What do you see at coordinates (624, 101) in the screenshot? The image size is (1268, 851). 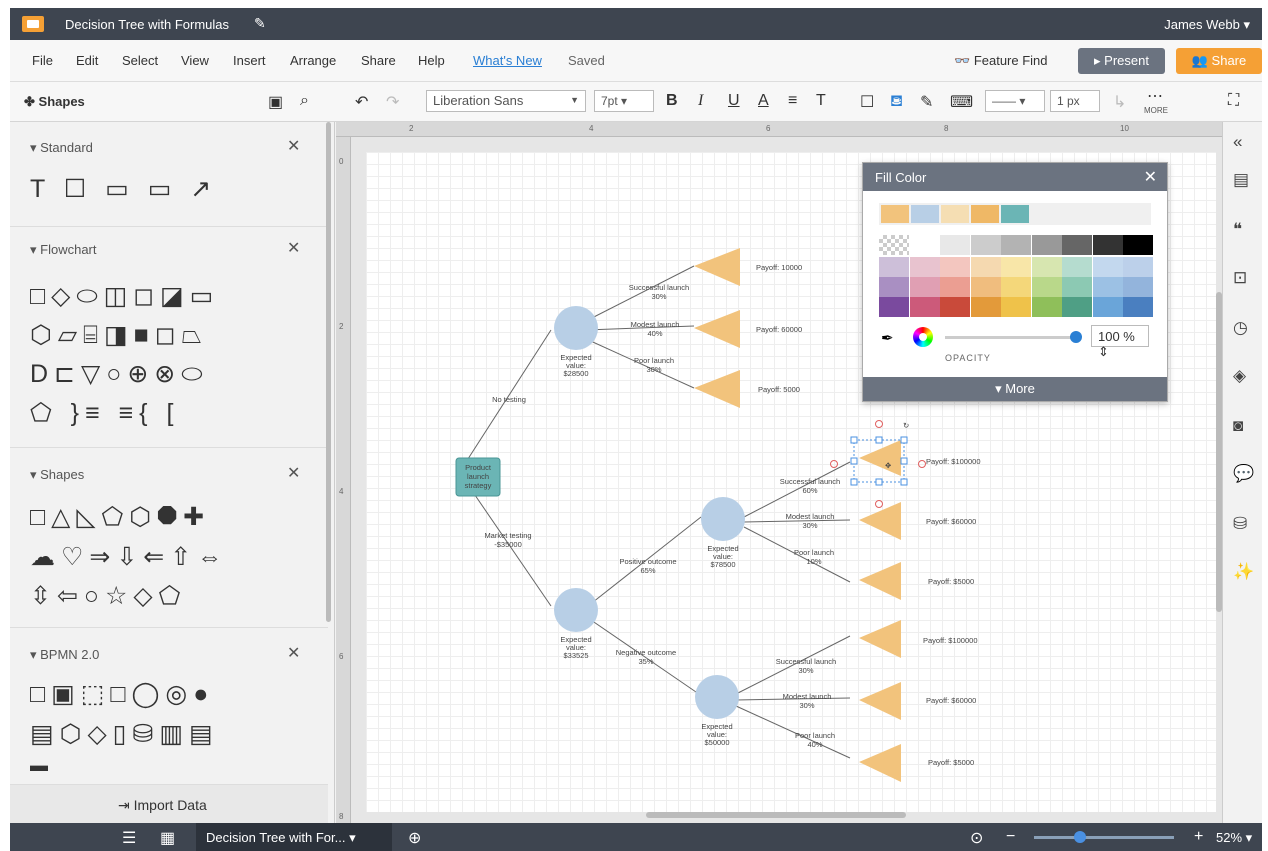 I see `font-size-select: 7pt ▾` at bounding box center [624, 101].